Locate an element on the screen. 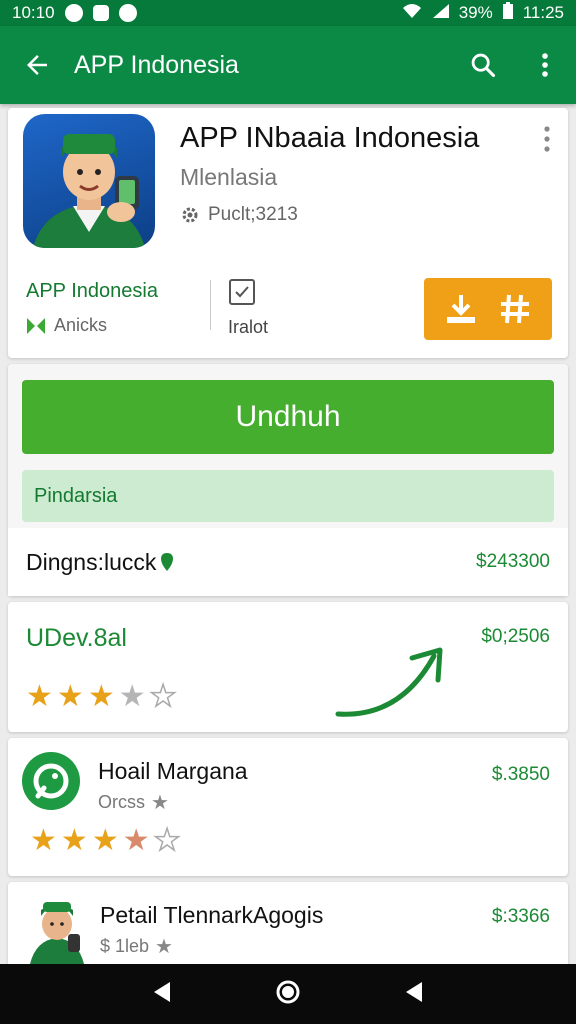 The width and height of the screenshot is (576, 1024). system-nav-bar is located at coordinates (288, 994).